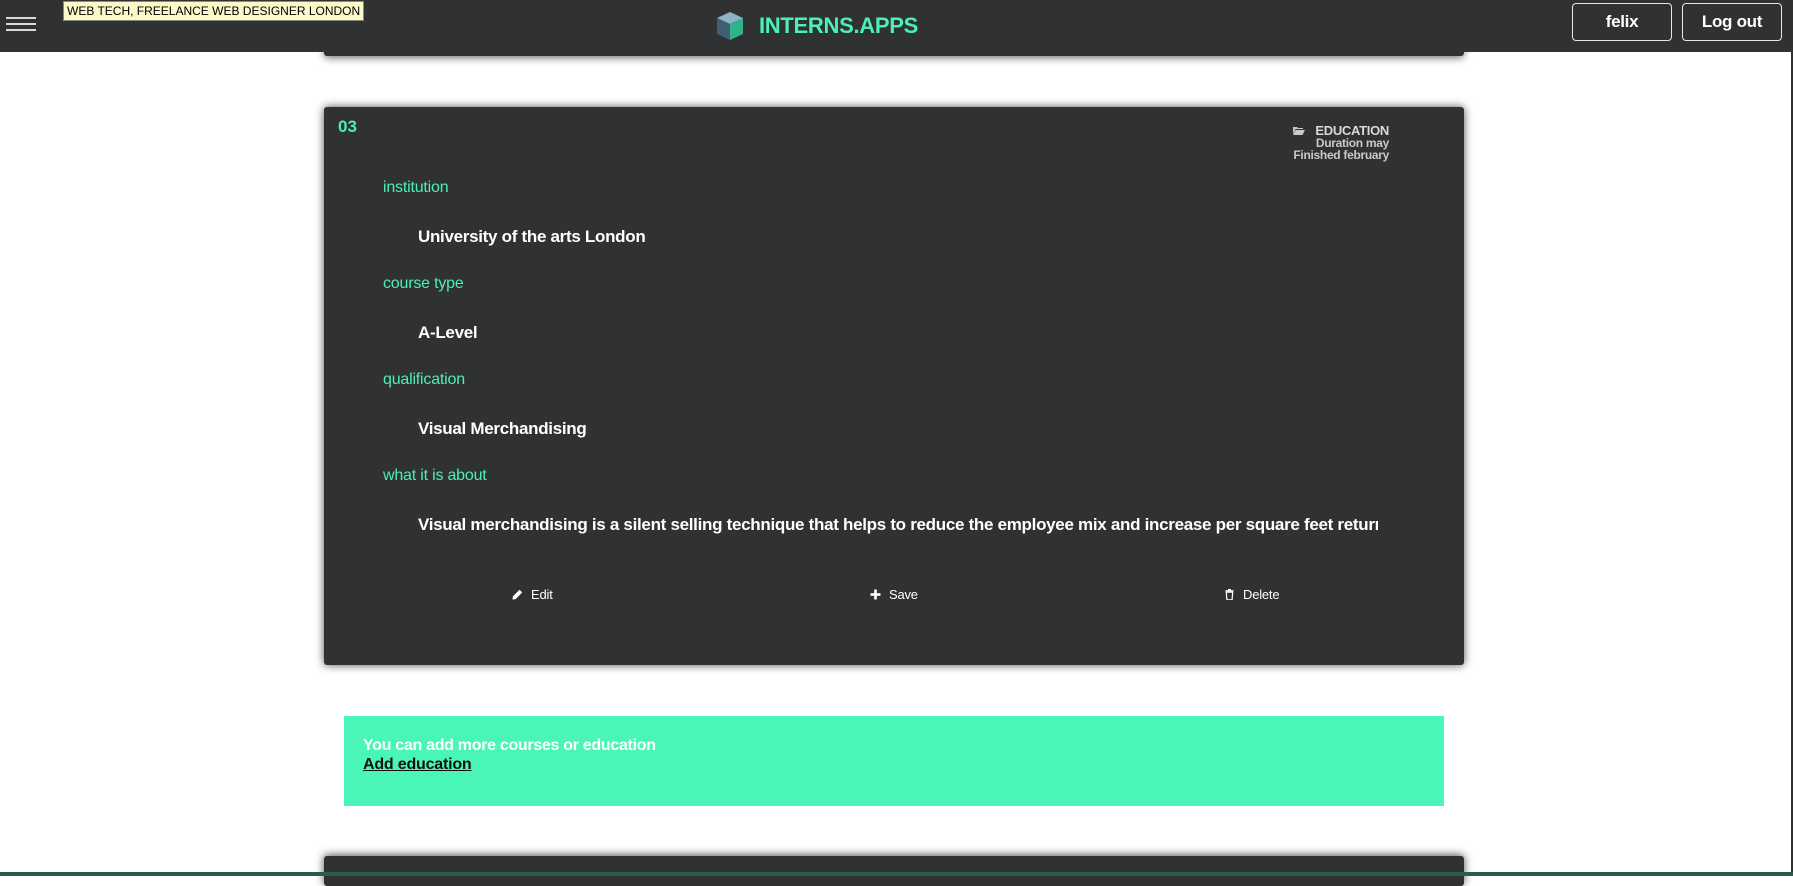 The width and height of the screenshot is (1793, 886). Describe the element at coordinates (423, 283) in the screenshot. I see `field-label-course-type: course type` at that location.